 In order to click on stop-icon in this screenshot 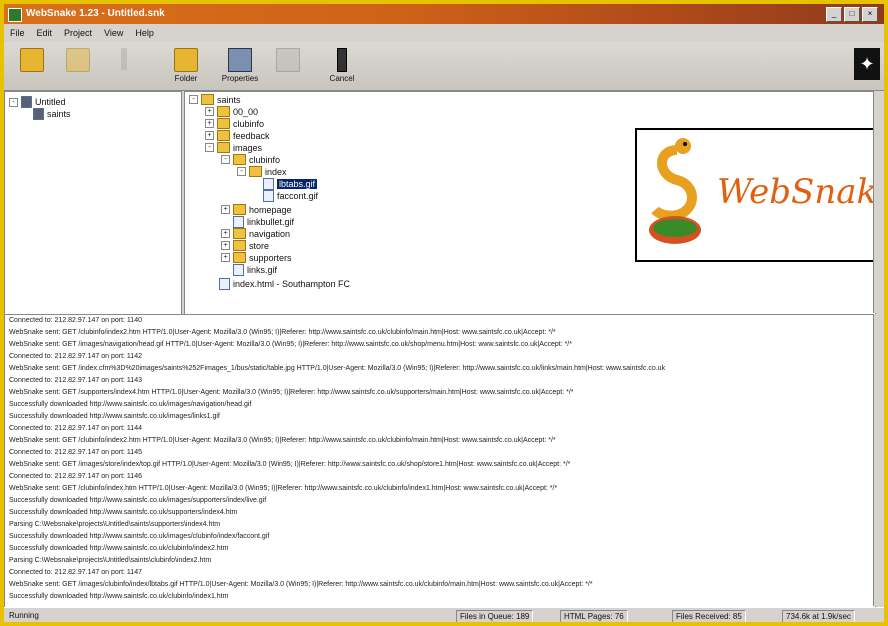, I will do `click(288, 60)`.